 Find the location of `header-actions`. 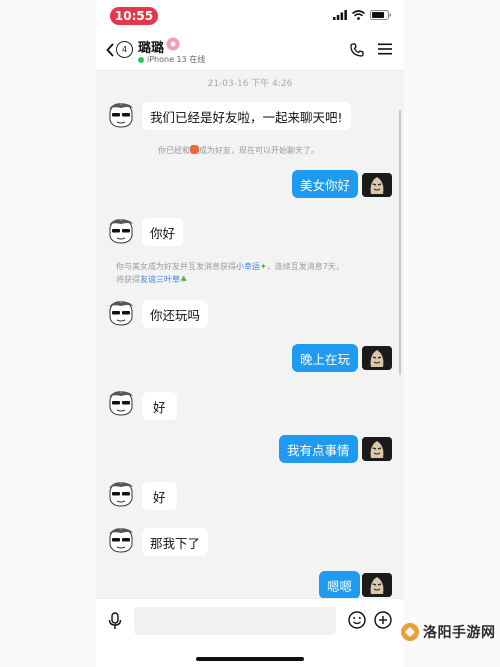

header-actions is located at coordinates (371, 50).